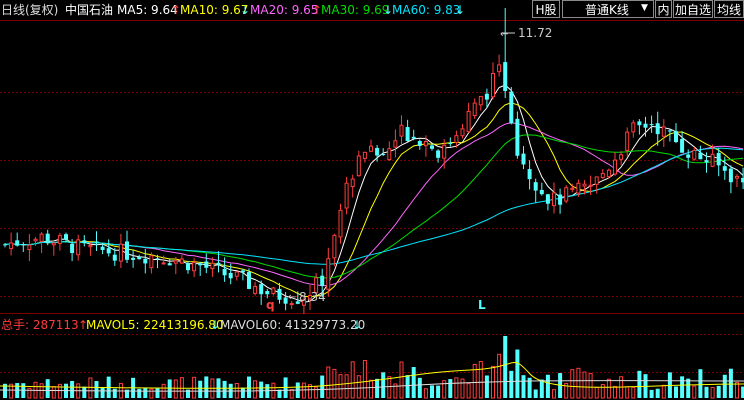 The height and width of the screenshot is (400, 744). I want to click on mavol60-arrow: ↓, so click(357, 325).